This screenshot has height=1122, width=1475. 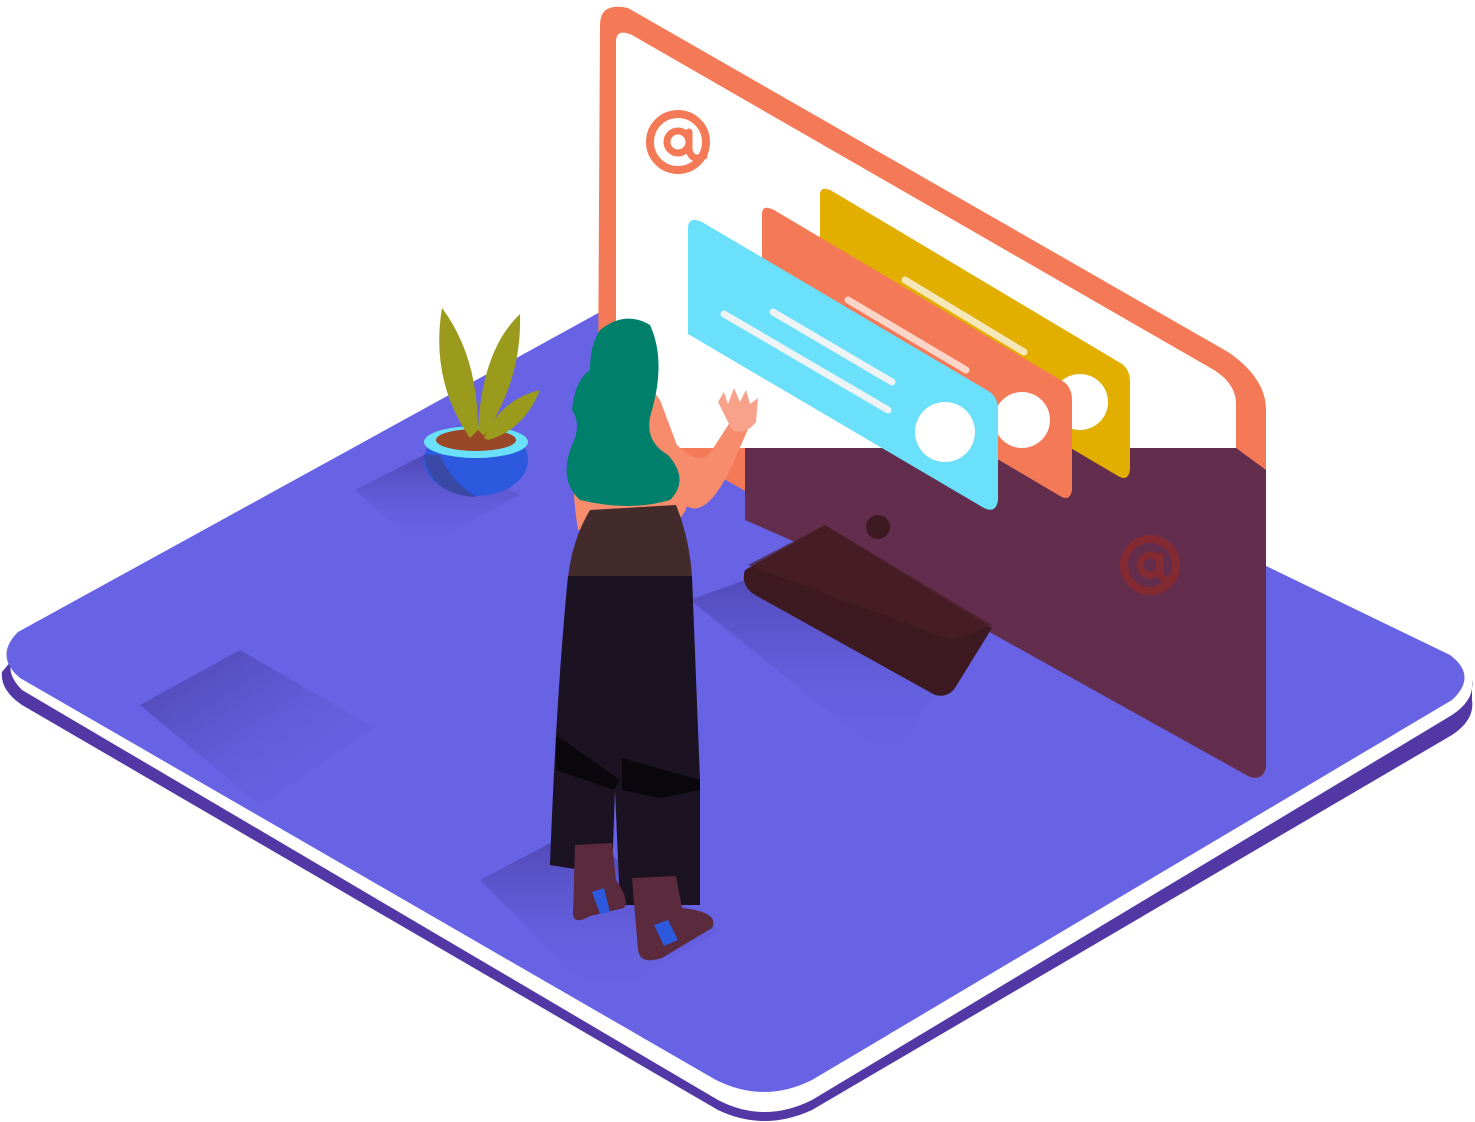 I want to click on trousers, so click(x=625, y=740).